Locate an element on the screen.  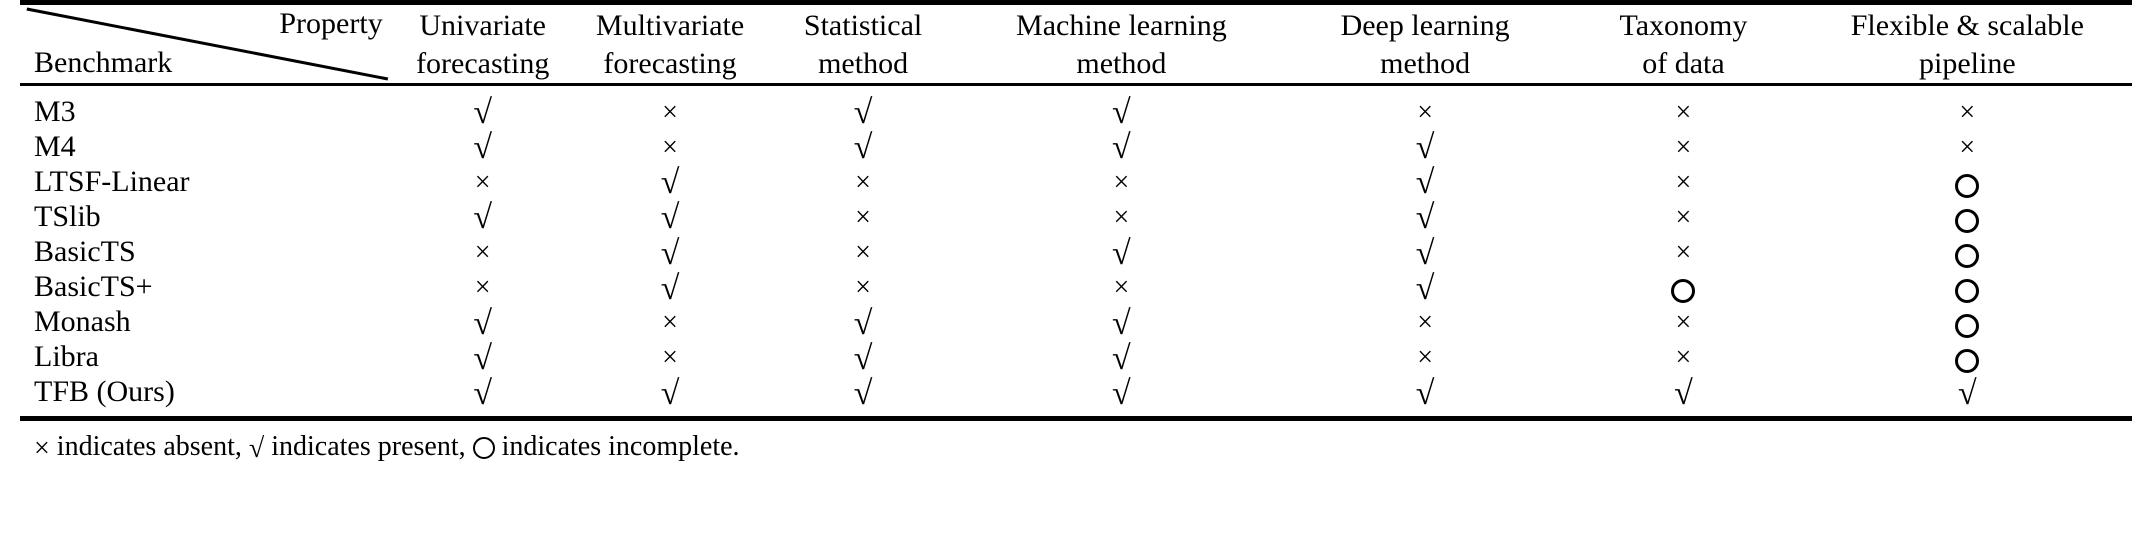
corner-split-header: Property Benchmark is located at coordinates (207, 44).